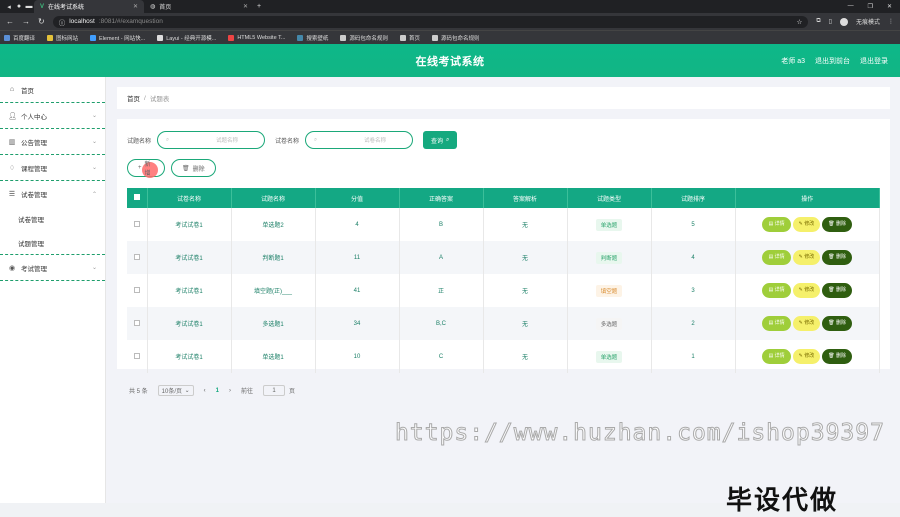 This screenshot has width=900, height=517. What do you see at coordinates (891, 21) in the screenshot?
I see `menu-icon: ⋮` at bounding box center [891, 21].